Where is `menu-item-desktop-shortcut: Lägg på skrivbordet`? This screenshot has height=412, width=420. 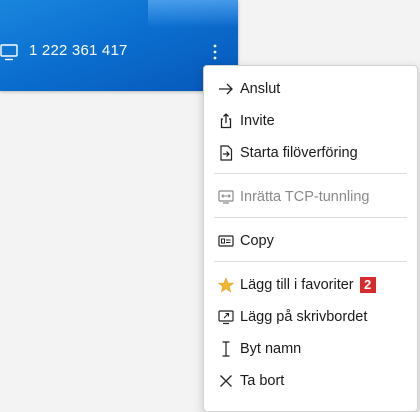
menu-item-desktop-shortcut: Lägg på skrivbordet is located at coordinates (310, 317).